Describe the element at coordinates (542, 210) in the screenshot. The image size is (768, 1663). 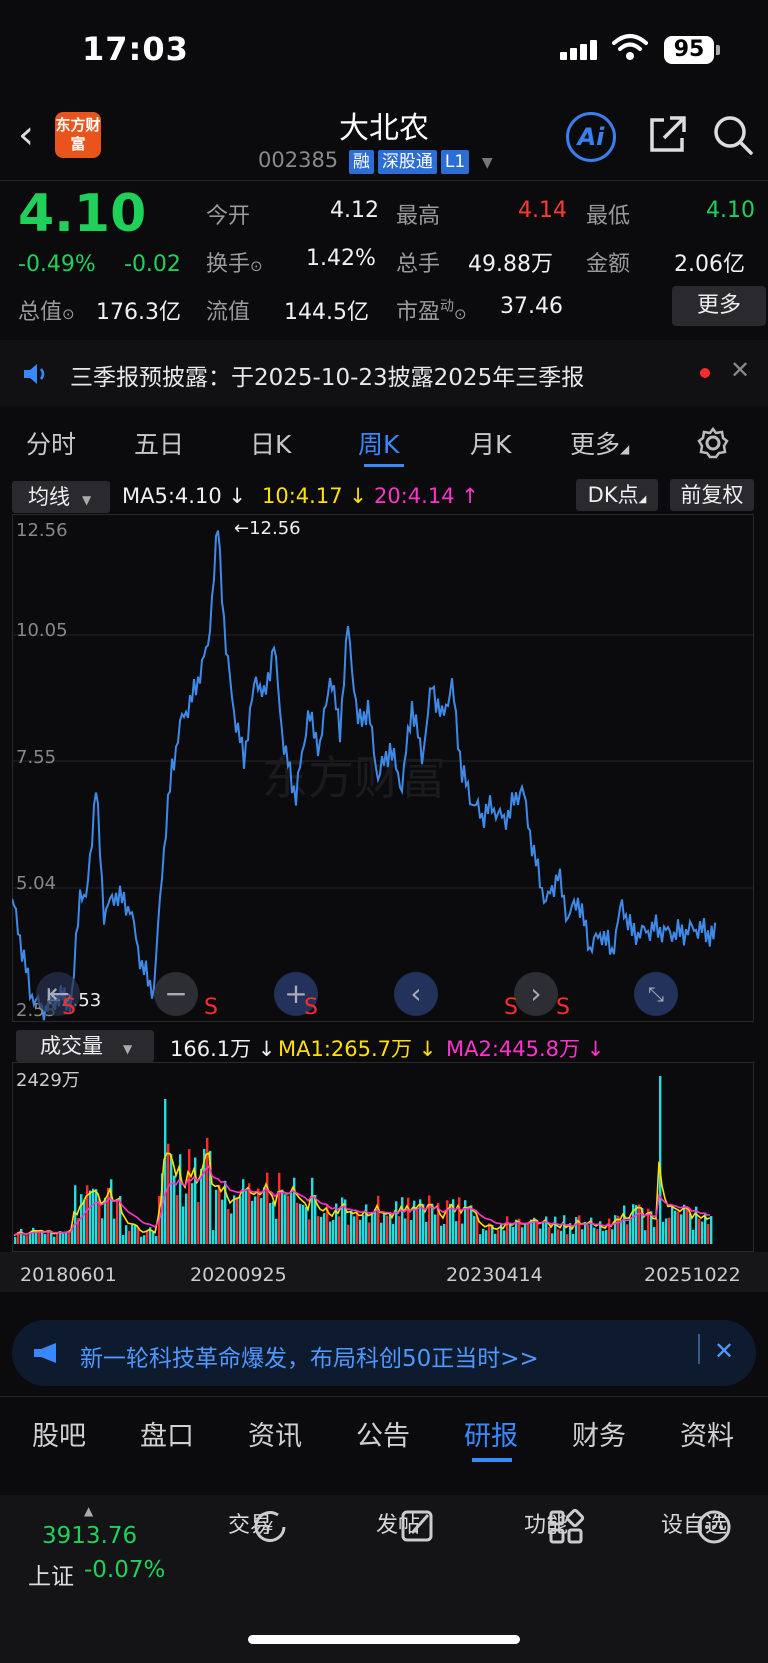
I see `high-value: 4.14` at that location.